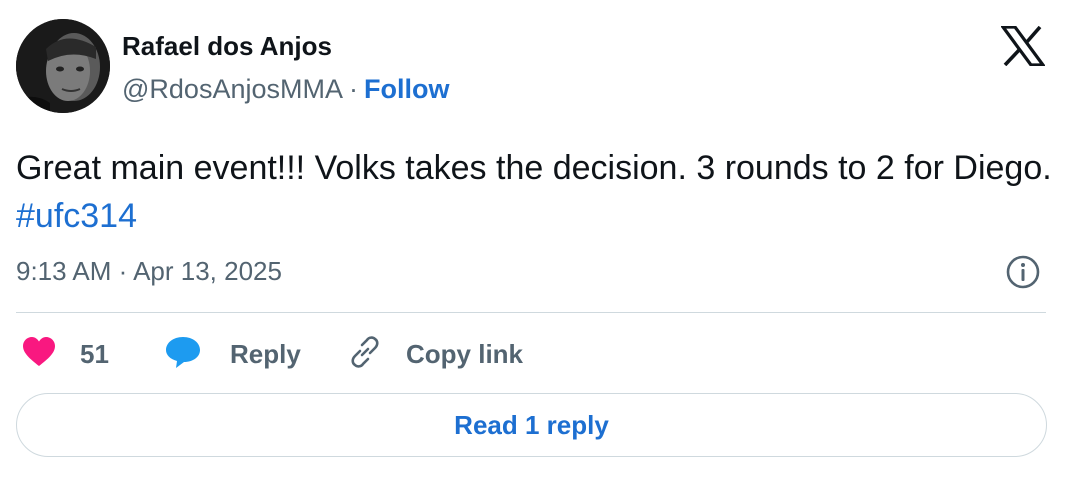 Image resolution: width=1078 pixels, height=484 pixels. I want to click on link-icon, so click(365, 354).